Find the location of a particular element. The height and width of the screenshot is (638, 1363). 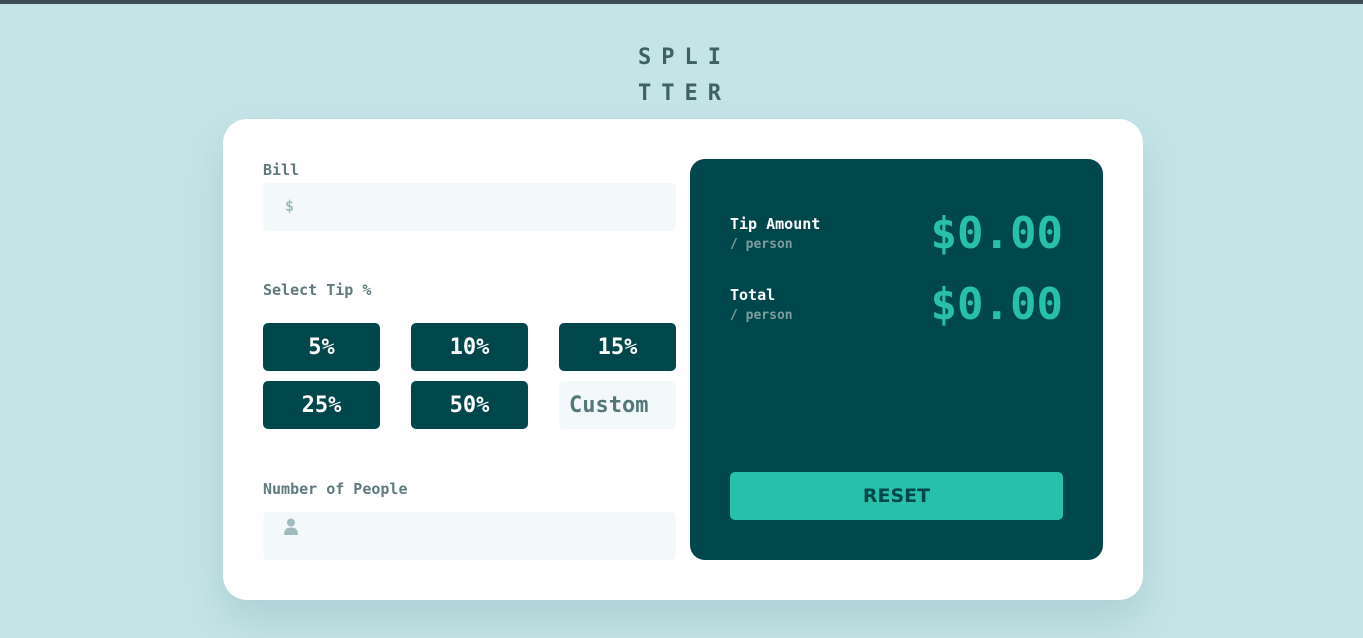

top-border is located at coordinates (681, 2).